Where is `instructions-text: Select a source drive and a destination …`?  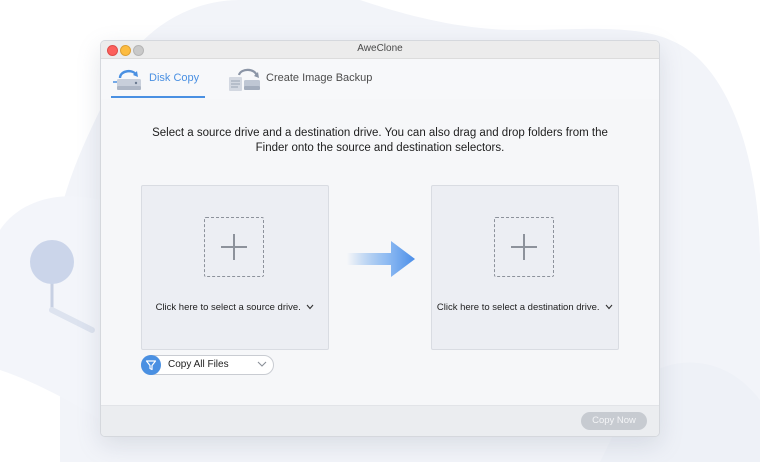
instructions-text: Select a source drive and a destination … is located at coordinates (380, 140).